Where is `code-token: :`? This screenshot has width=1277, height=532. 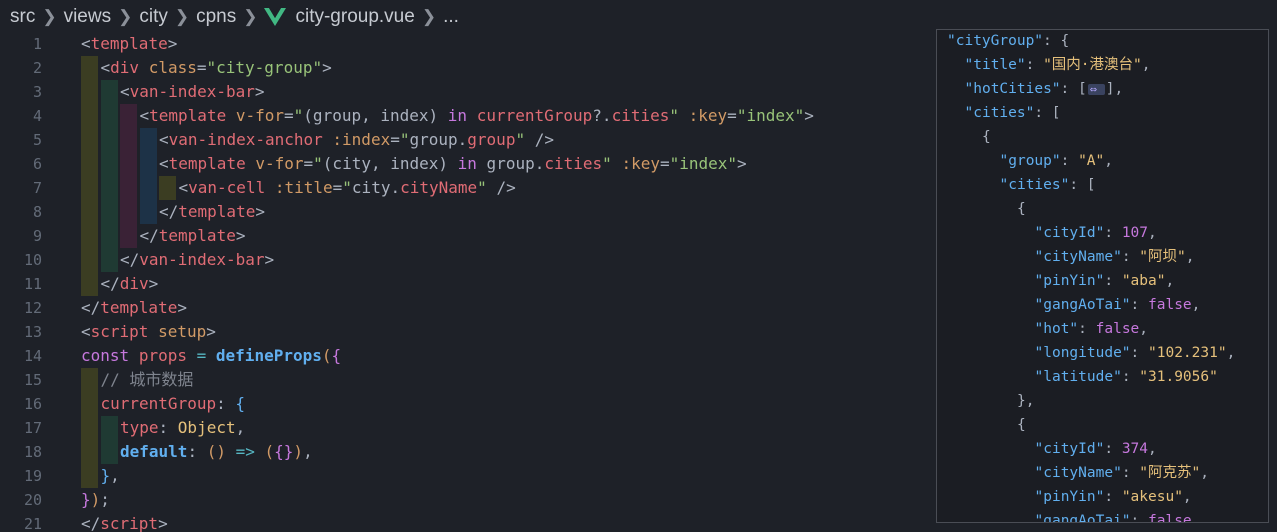 code-token: : is located at coordinates (168, 427).